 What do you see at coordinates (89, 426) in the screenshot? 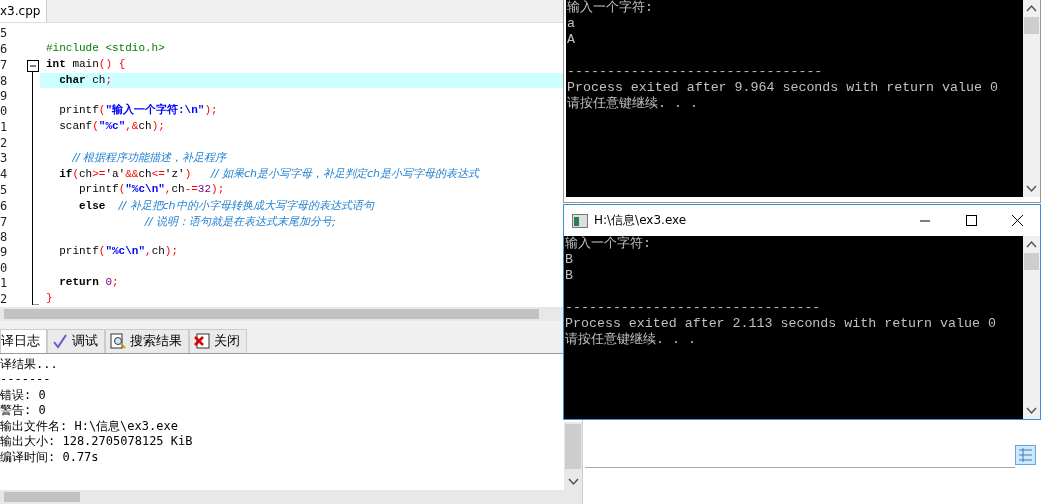
I see `log-line: 输出文件名: H:\信息\ex3.exe` at bounding box center [89, 426].